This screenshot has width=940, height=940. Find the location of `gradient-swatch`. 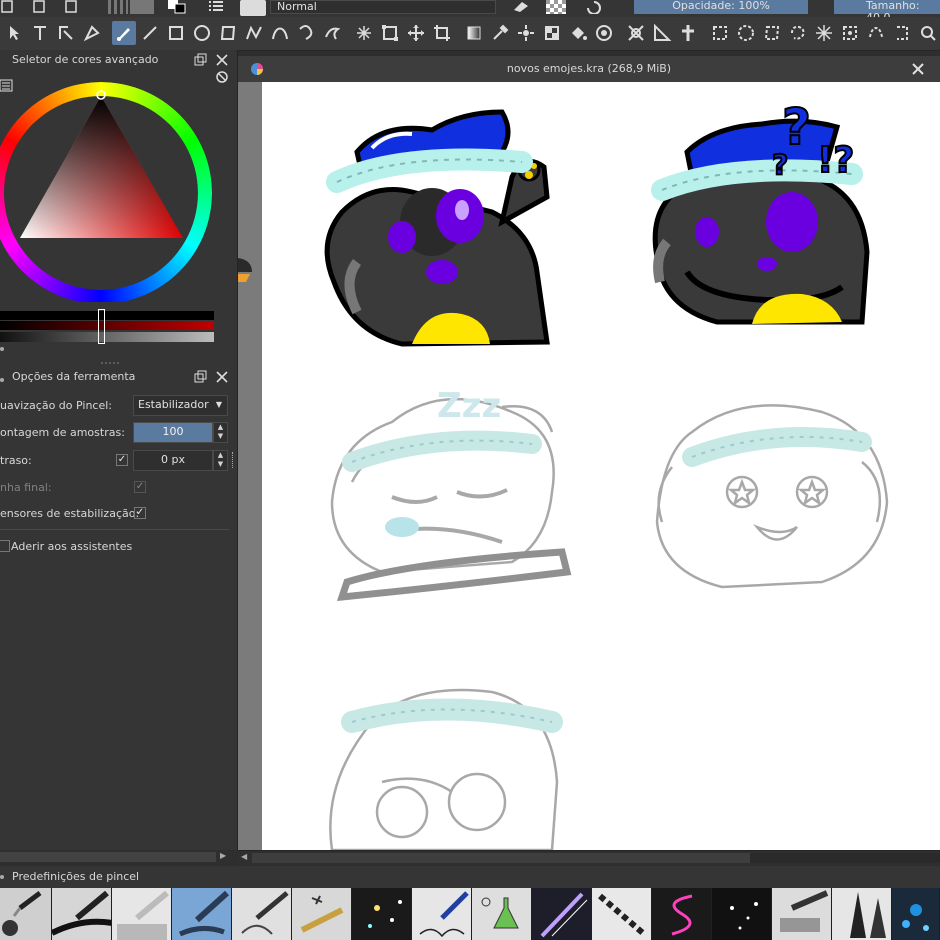

gradient-swatch is located at coordinates (118, 7).